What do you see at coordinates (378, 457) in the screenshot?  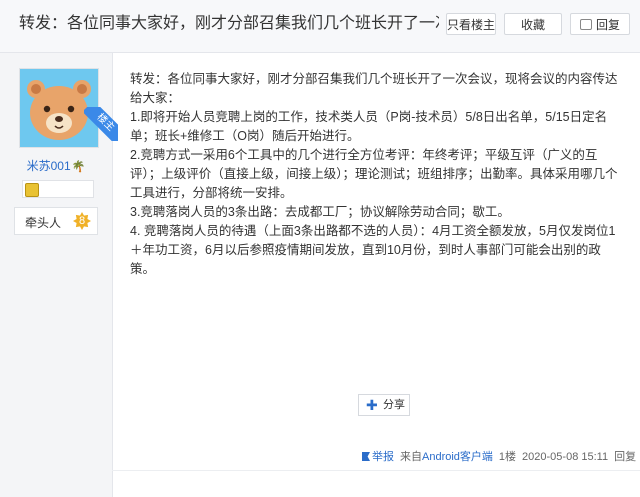 I see `report-link: 举报` at bounding box center [378, 457].